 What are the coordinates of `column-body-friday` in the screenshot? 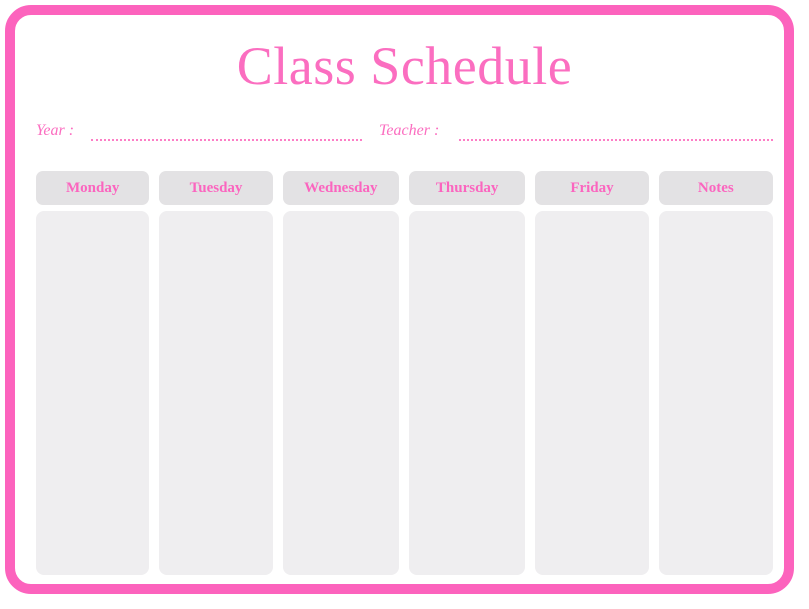 It's located at (592, 393).